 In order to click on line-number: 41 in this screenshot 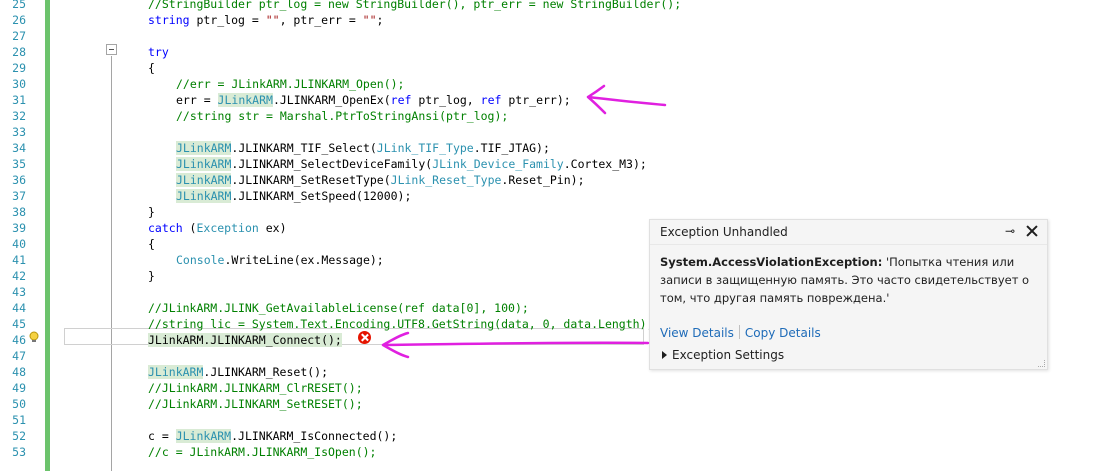, I will do `click(19, 260)`.